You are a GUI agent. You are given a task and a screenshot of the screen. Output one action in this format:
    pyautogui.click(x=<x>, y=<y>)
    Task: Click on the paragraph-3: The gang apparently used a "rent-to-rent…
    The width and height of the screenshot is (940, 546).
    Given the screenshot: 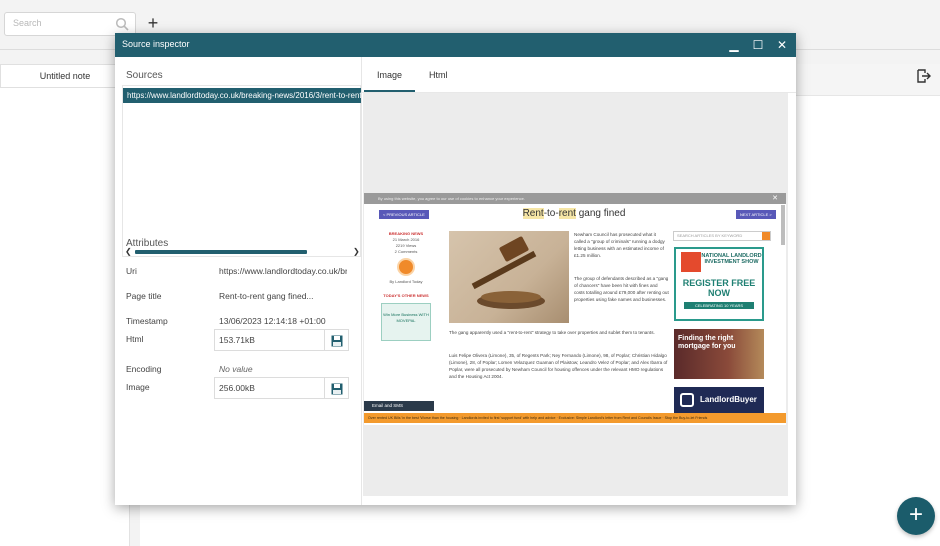 What is the action you would take?
    pyautogui.click(x=552, y=332)
    